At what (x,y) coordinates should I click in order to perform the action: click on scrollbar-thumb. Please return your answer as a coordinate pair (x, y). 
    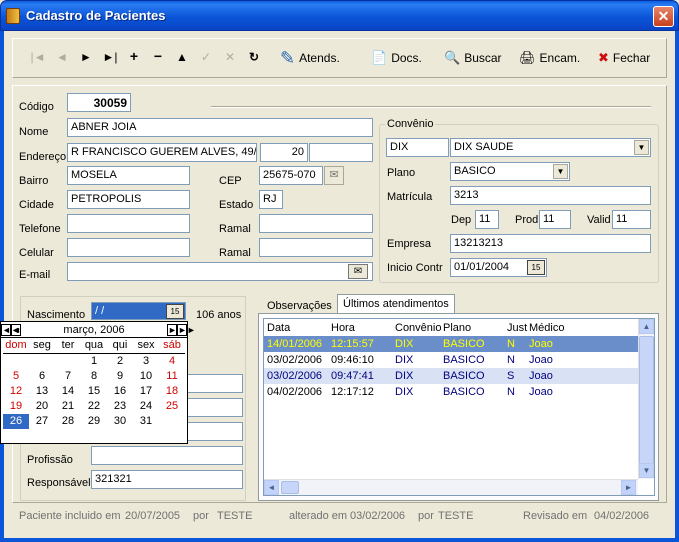
    Looking at the image, I should click on (646, 400).